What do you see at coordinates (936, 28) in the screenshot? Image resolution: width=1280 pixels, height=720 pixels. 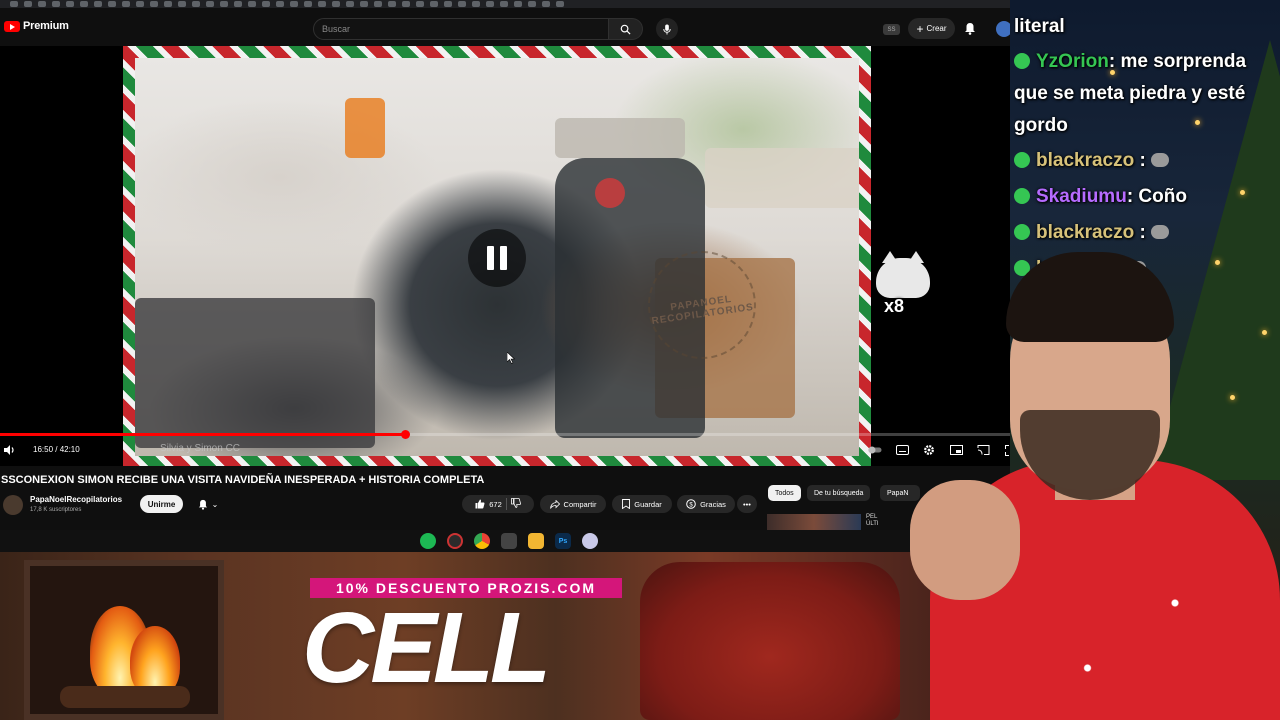 I see `create-label: Crear` at bounding box center [936, 28].